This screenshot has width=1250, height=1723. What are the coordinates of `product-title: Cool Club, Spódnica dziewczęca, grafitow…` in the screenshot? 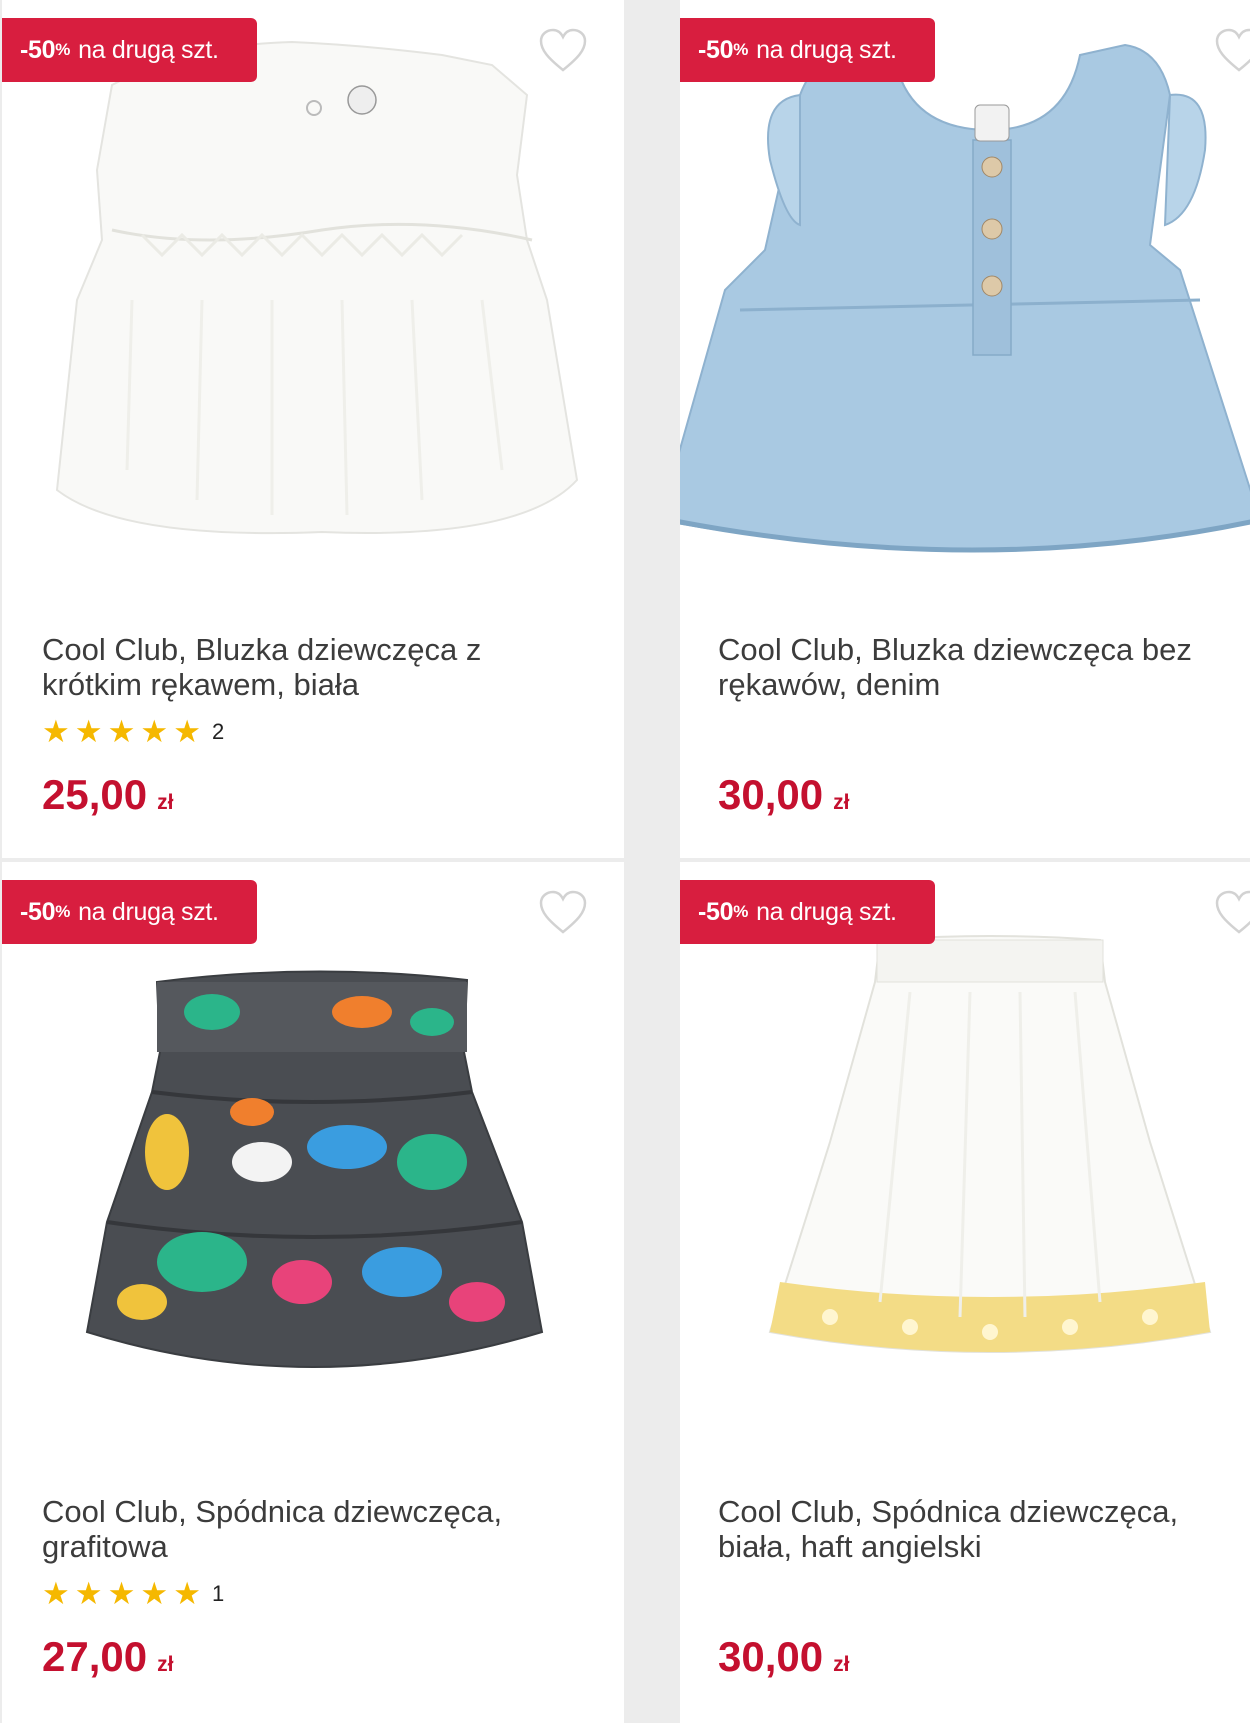 It's located at (302, 1529).